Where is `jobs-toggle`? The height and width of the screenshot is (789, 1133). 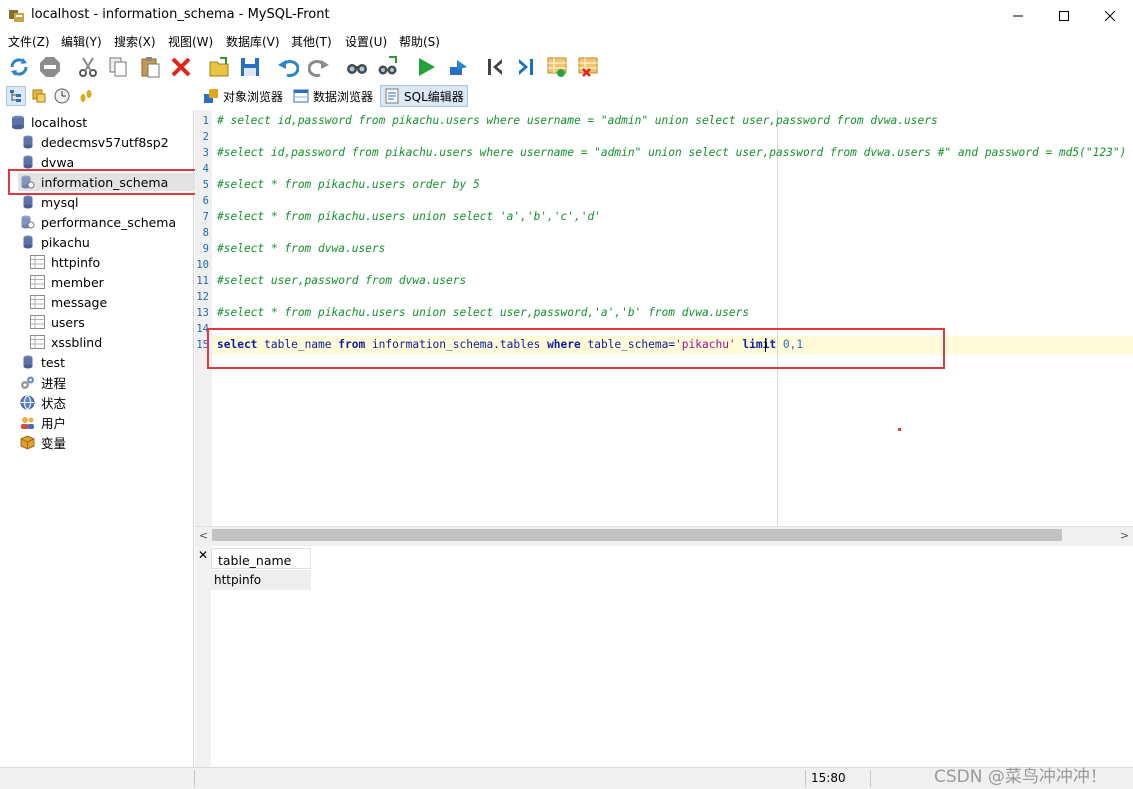 jobs-toggle is located at coordinates (86, 96).